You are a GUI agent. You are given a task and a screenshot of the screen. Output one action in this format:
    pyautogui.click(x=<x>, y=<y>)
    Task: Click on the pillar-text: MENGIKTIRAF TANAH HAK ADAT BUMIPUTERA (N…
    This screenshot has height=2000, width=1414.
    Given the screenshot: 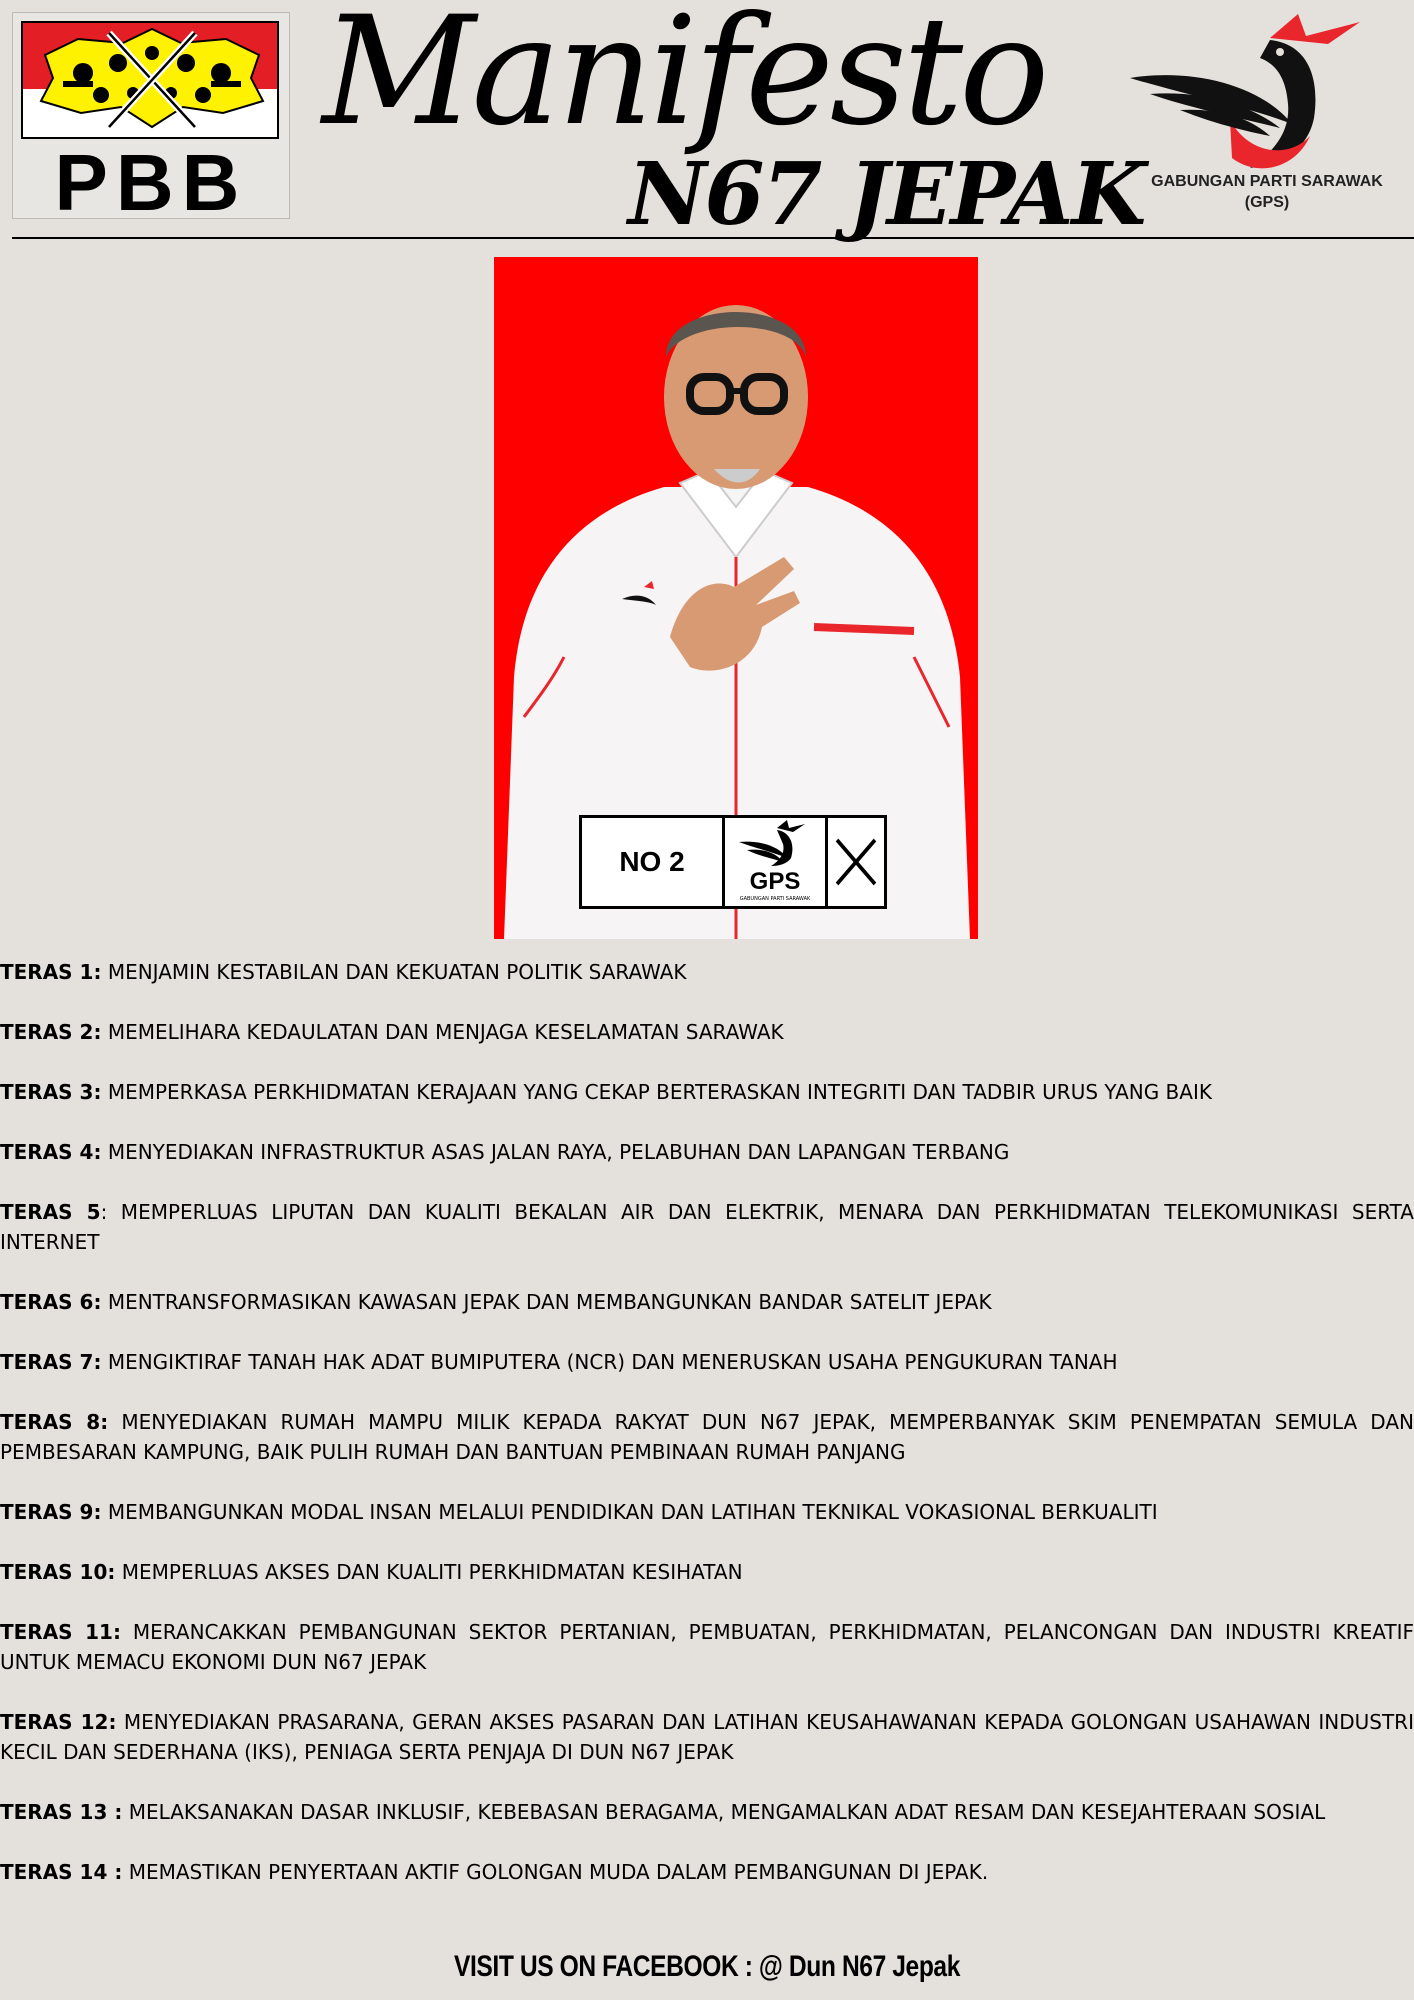 What is the action you would take?
    pyautogui.click(x=609, y=1362)
    